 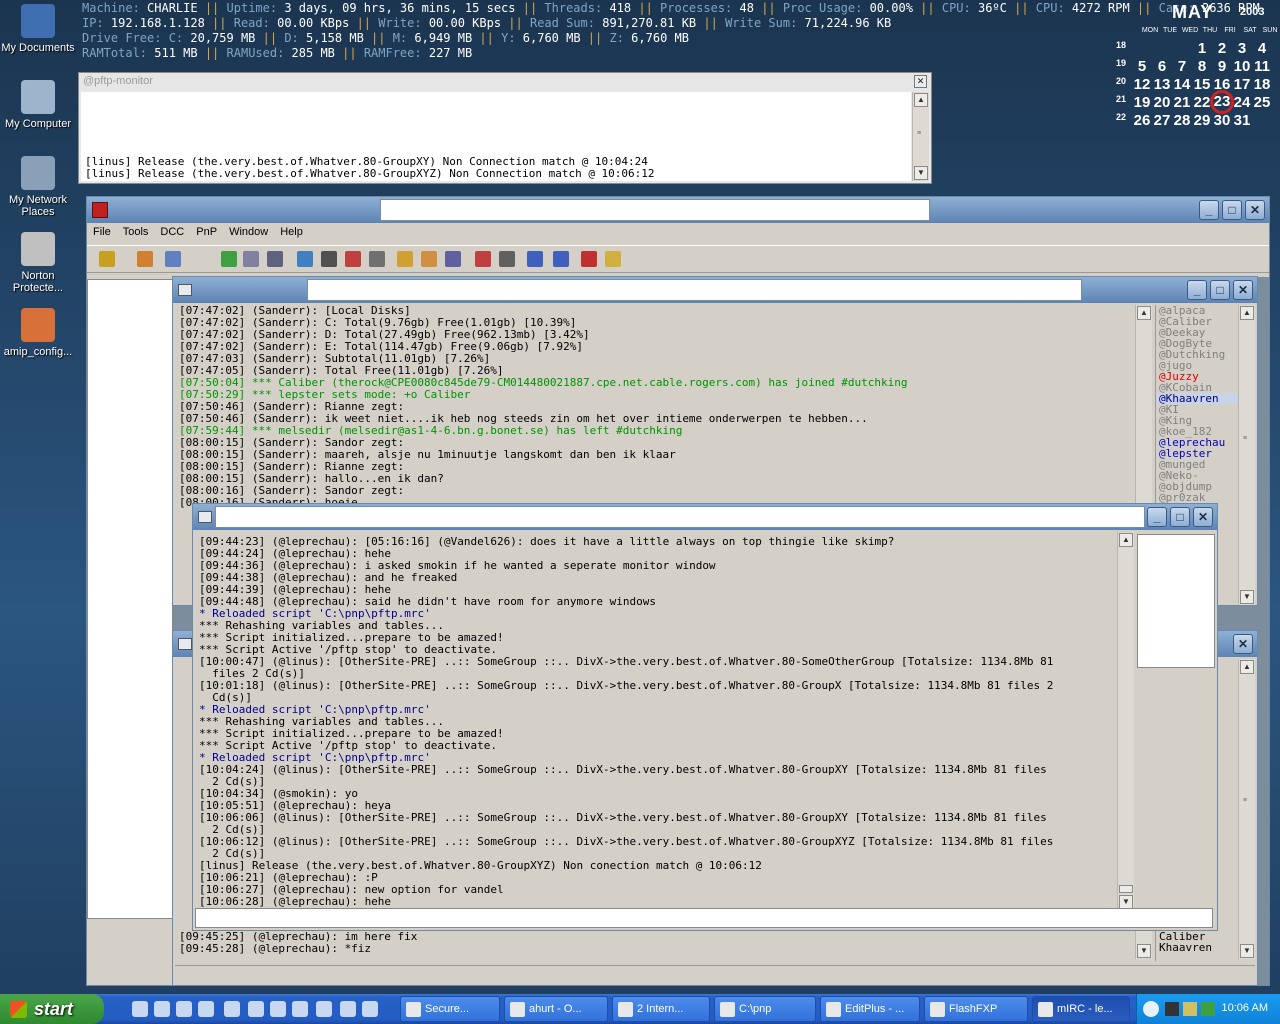 What do you see at coordinates (1190, 1009) in the screenshot?
I see `tool-icon` at bounding box center [1190, 1009].